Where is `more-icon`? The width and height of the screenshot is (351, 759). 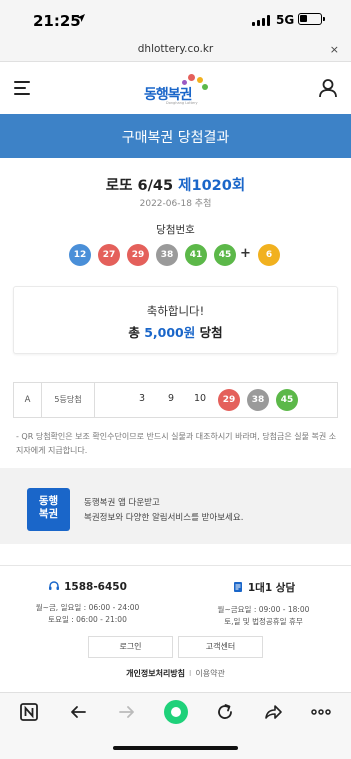
more-icon is located at coordinates (321, 713).